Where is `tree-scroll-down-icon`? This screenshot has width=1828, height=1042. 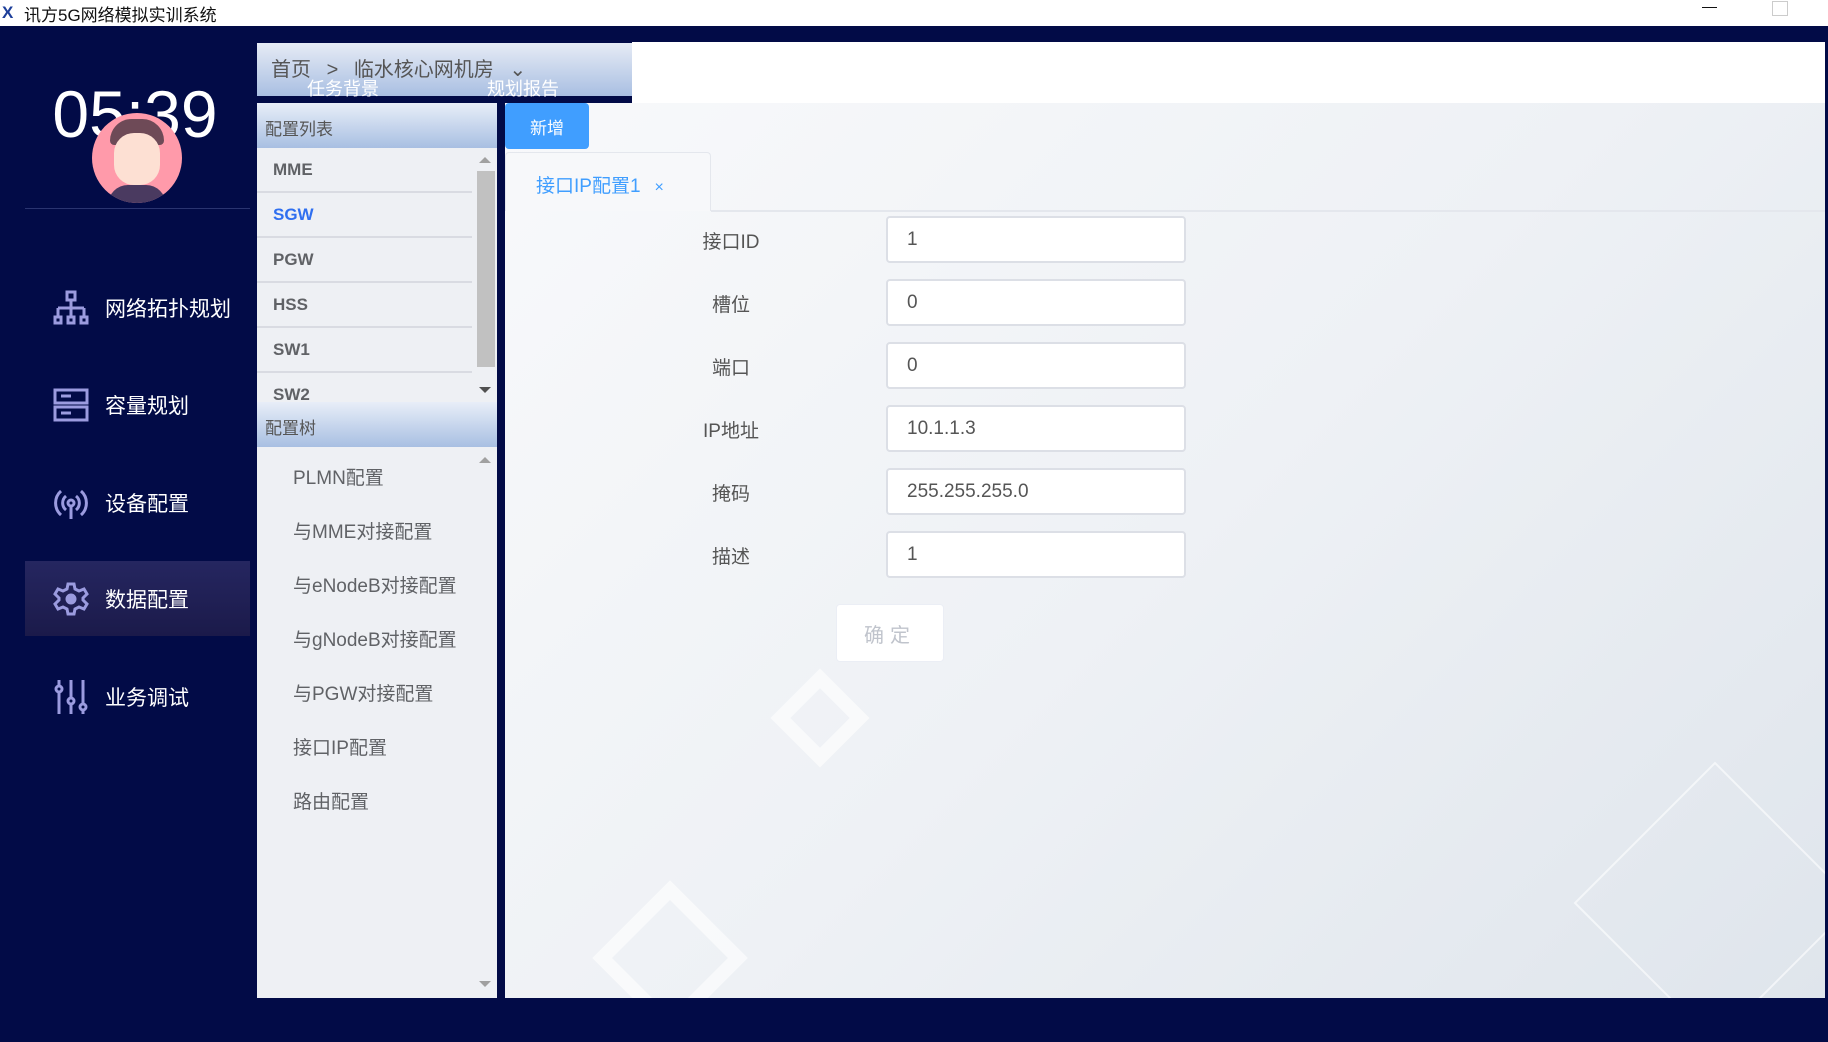
tree-scroll-down-icon is located at coordinates (485, 984).